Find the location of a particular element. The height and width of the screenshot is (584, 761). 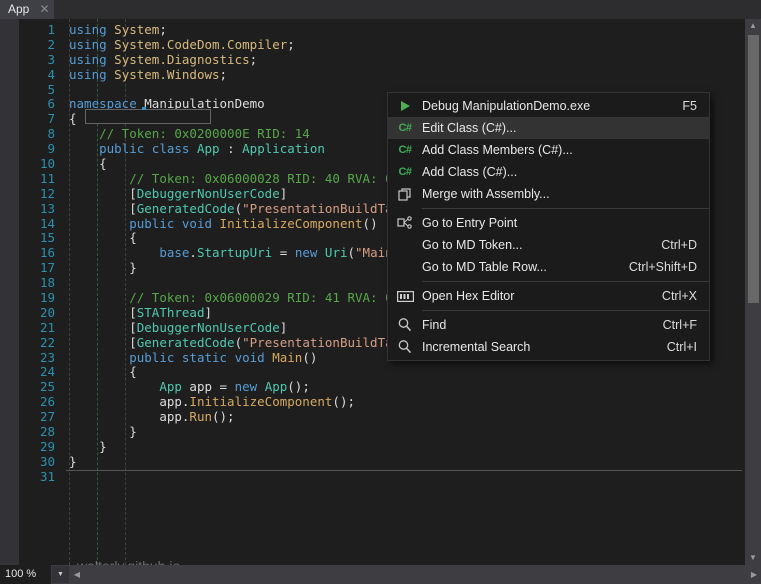

current-line-caret-box is located at coordinates (148, 116).